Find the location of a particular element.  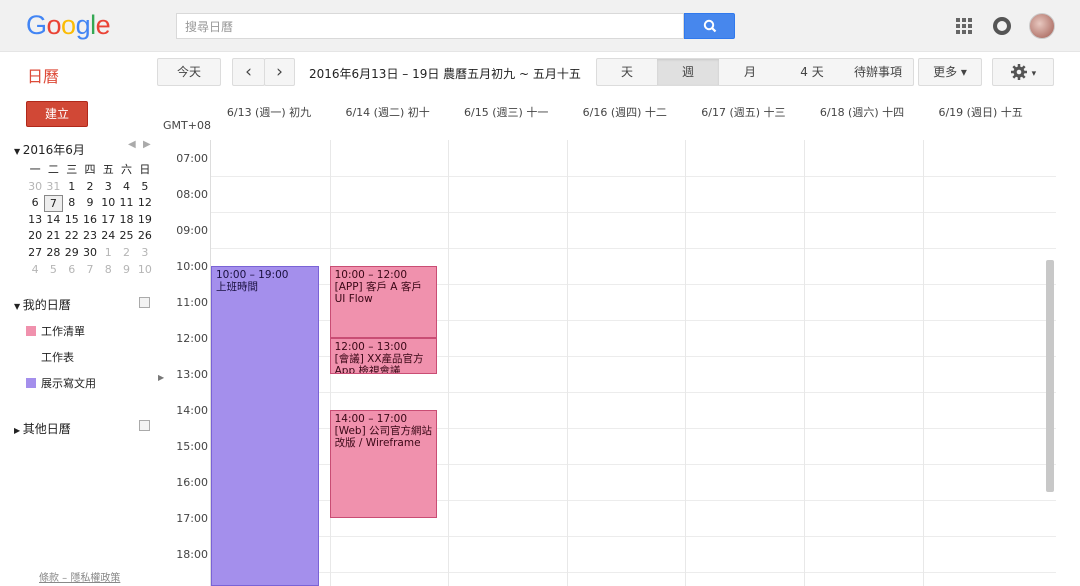

avatar is located at coordinates (1042, 26).